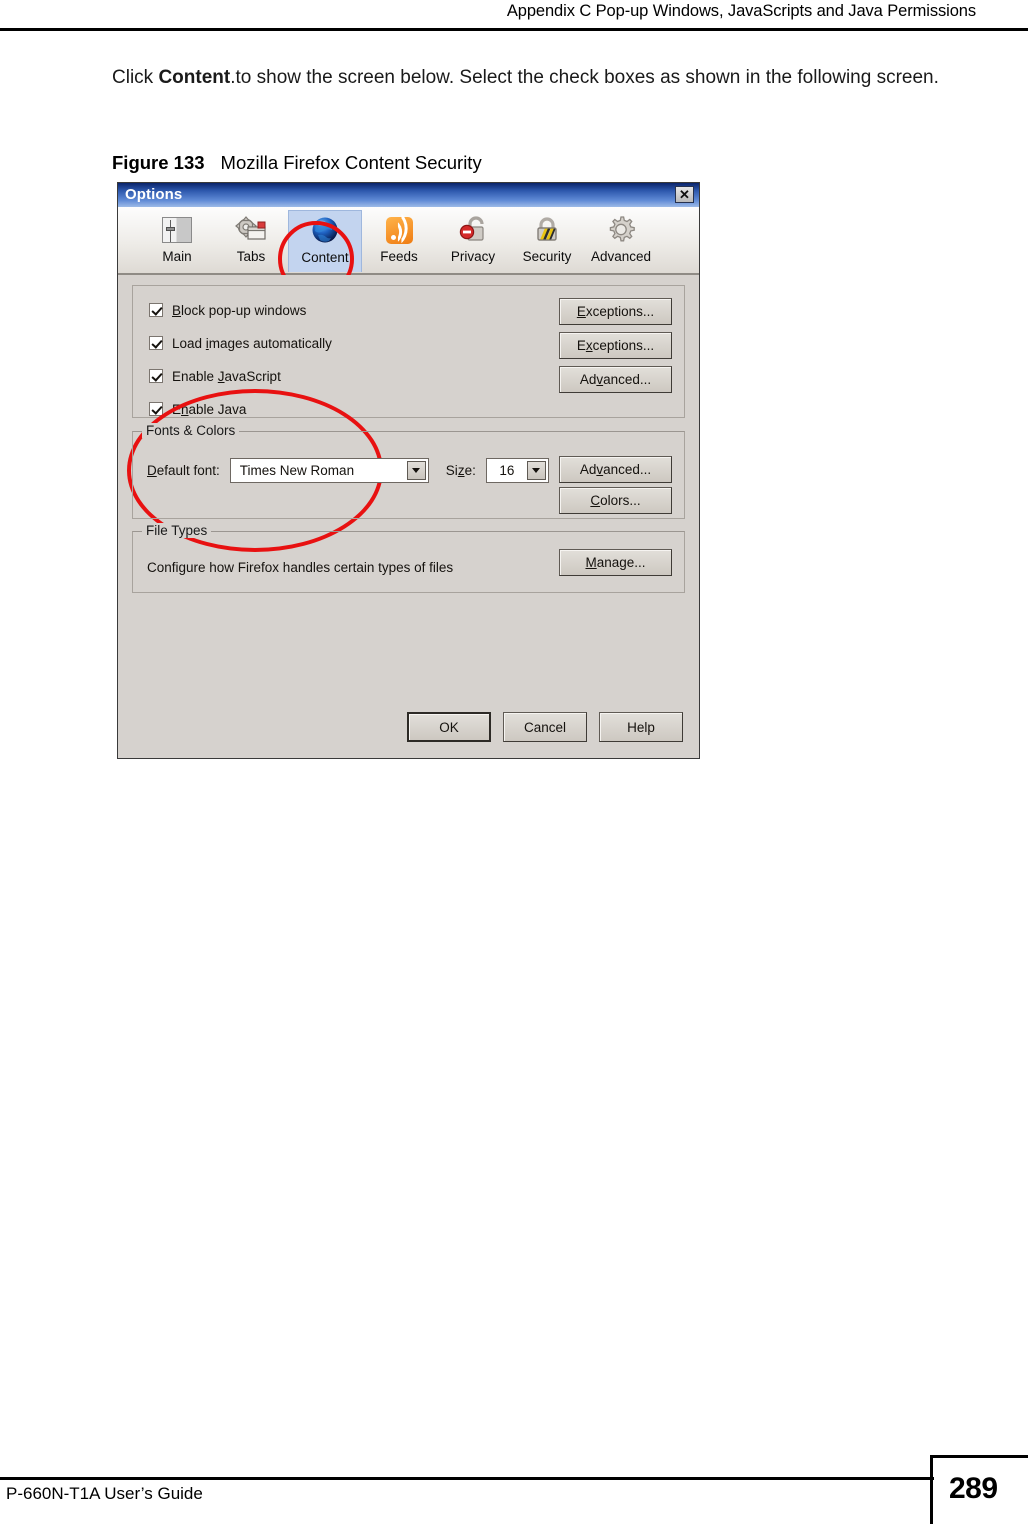 This screenshot has height=1524, width=1028. Describe the element at coordinates (507, 470) in the screenshot. I see `font-size-value: 16` at that location.